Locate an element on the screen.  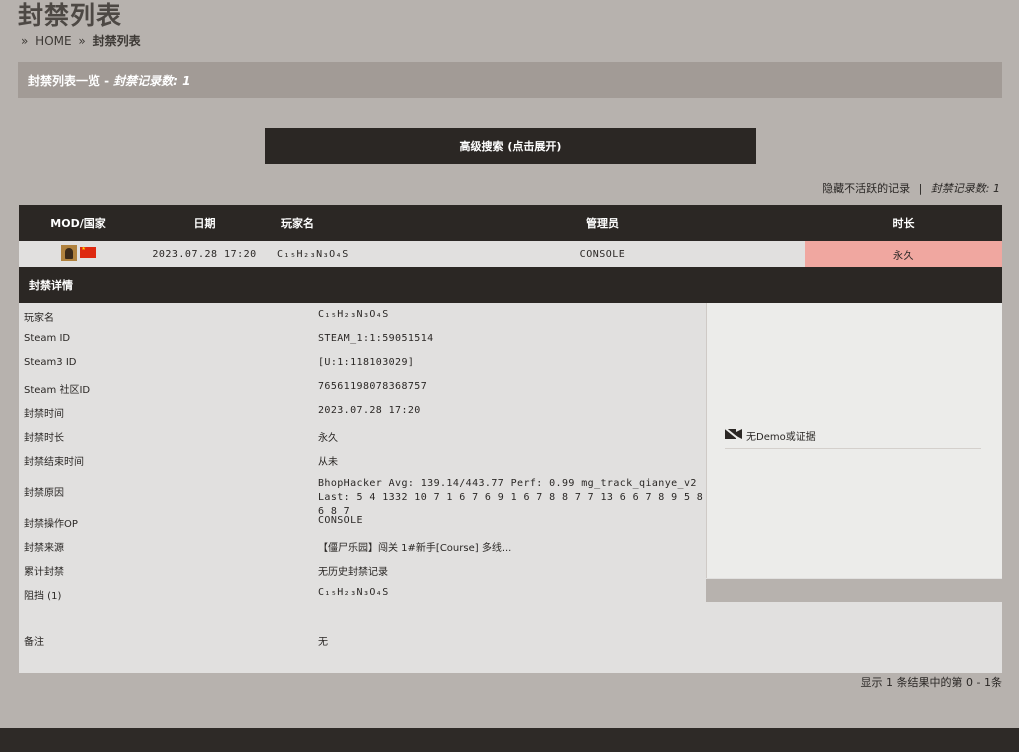
game-mod-icon is located at coordinates (68, 252).